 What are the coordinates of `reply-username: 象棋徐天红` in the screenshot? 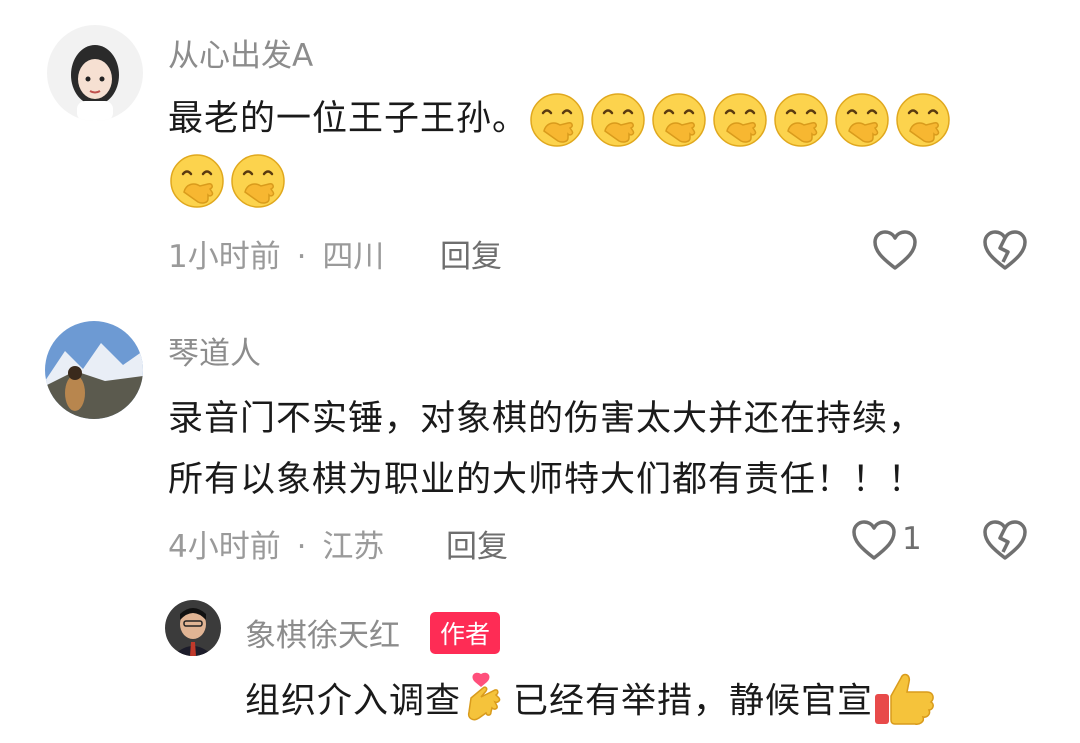 It's located at (322, 632).